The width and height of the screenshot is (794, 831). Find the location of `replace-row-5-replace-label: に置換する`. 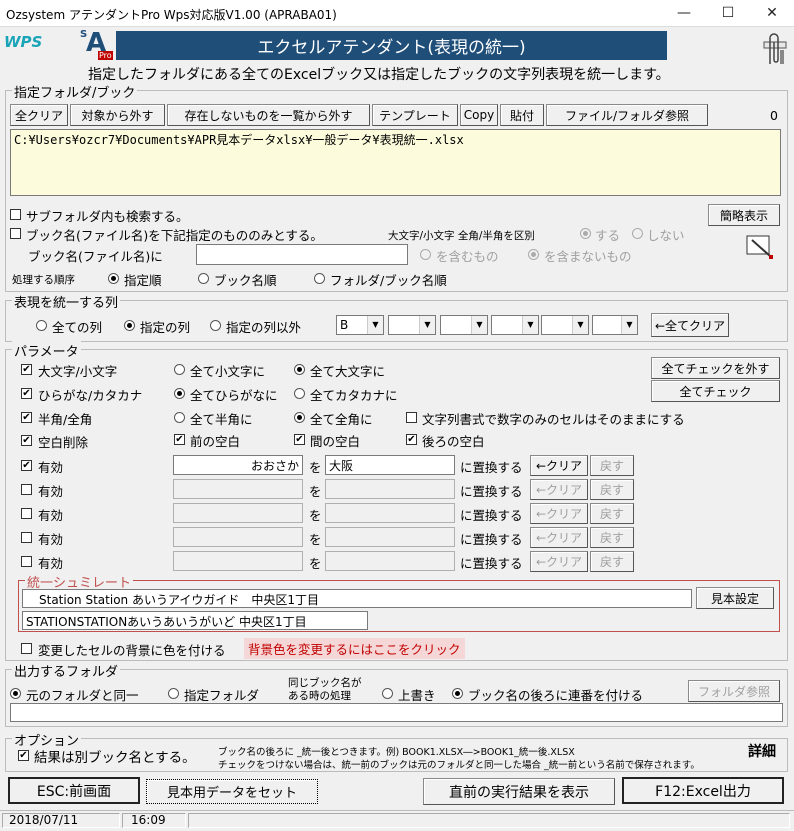

replace-row-5-replace-label: に置換する is located at coordinates (491, 563).